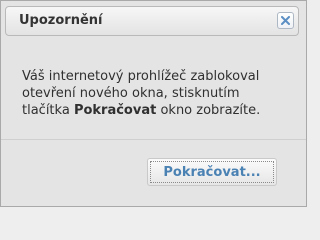 The height and width of the screenshot is (240, 320). Describe the element at coordinates (153, 139) in the screenshot. I see `dialog-separator` at that location.